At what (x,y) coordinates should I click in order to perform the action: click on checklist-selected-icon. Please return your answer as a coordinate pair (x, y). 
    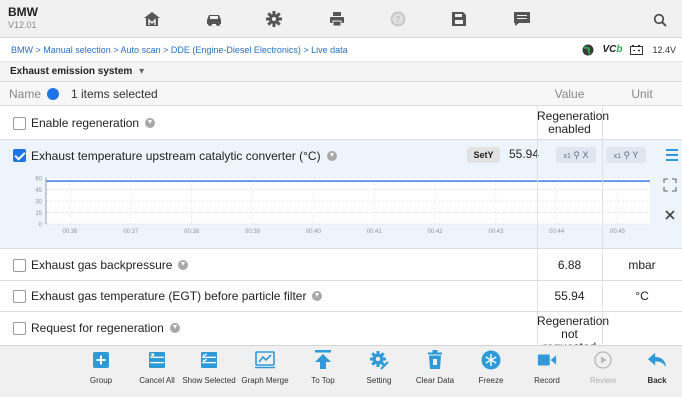
    Looking at the image, I should click on (209, 360).